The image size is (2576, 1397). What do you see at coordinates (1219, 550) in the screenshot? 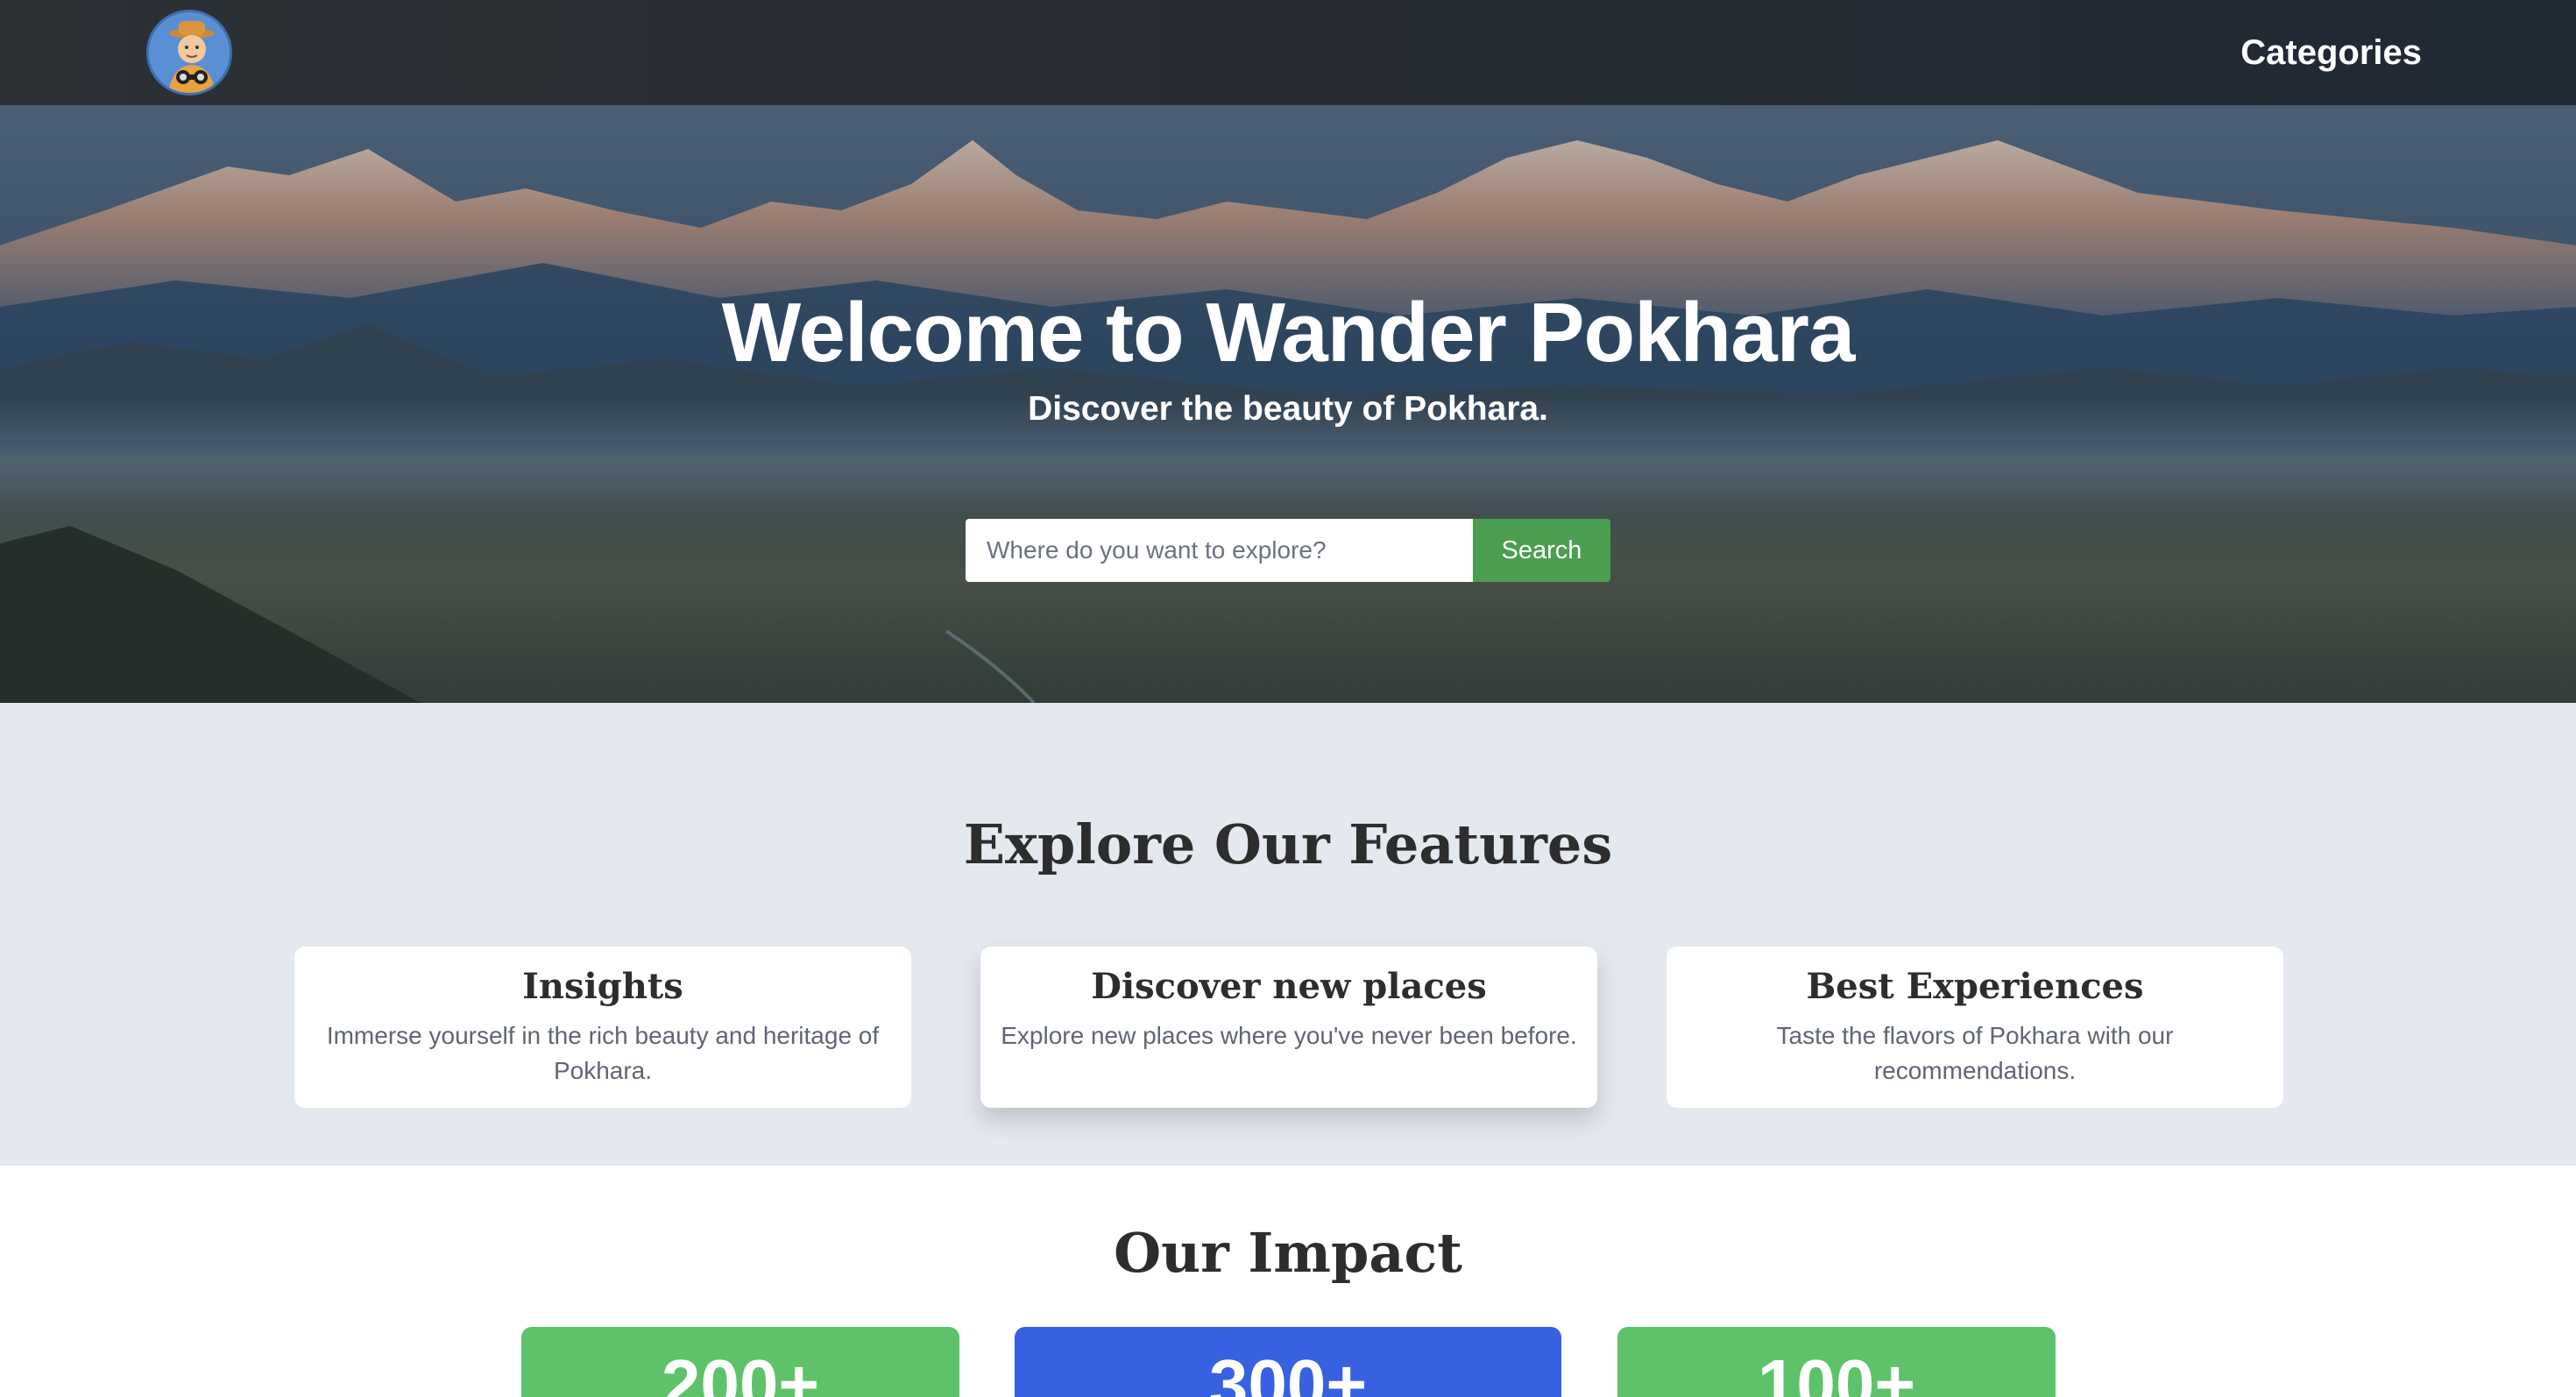
I see `search-input` at bounding box center [1219, 550].